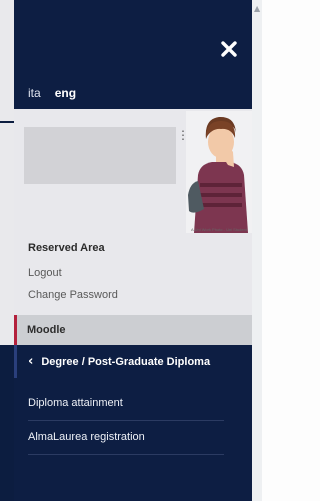  Describe the element at coordinates (219, 229) in the screenshot. I see `avatar-credit: A Uni Work Photo - Uni Student` at that location.